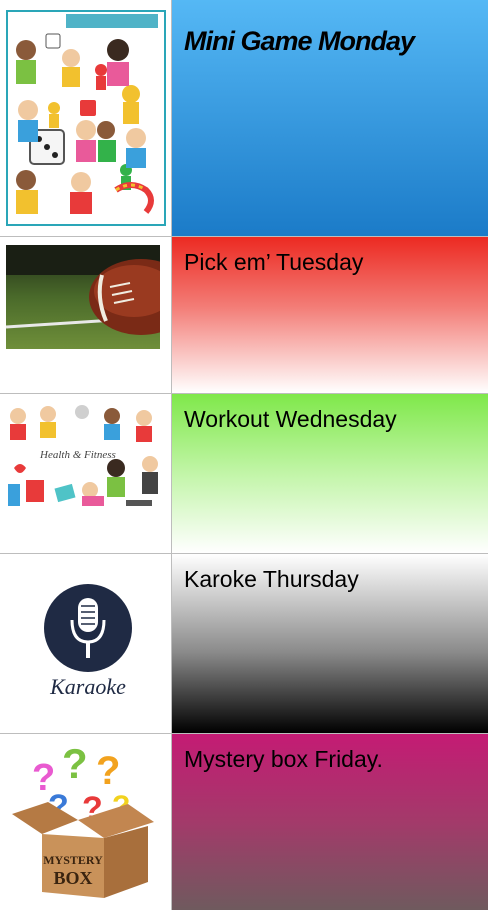 This screenshot has width=488, height=910. What do you see at coordinates (73, 860) in the screenshot?
I see `box-word-mystery: MYSTERY` at bounding box center [73, 860].